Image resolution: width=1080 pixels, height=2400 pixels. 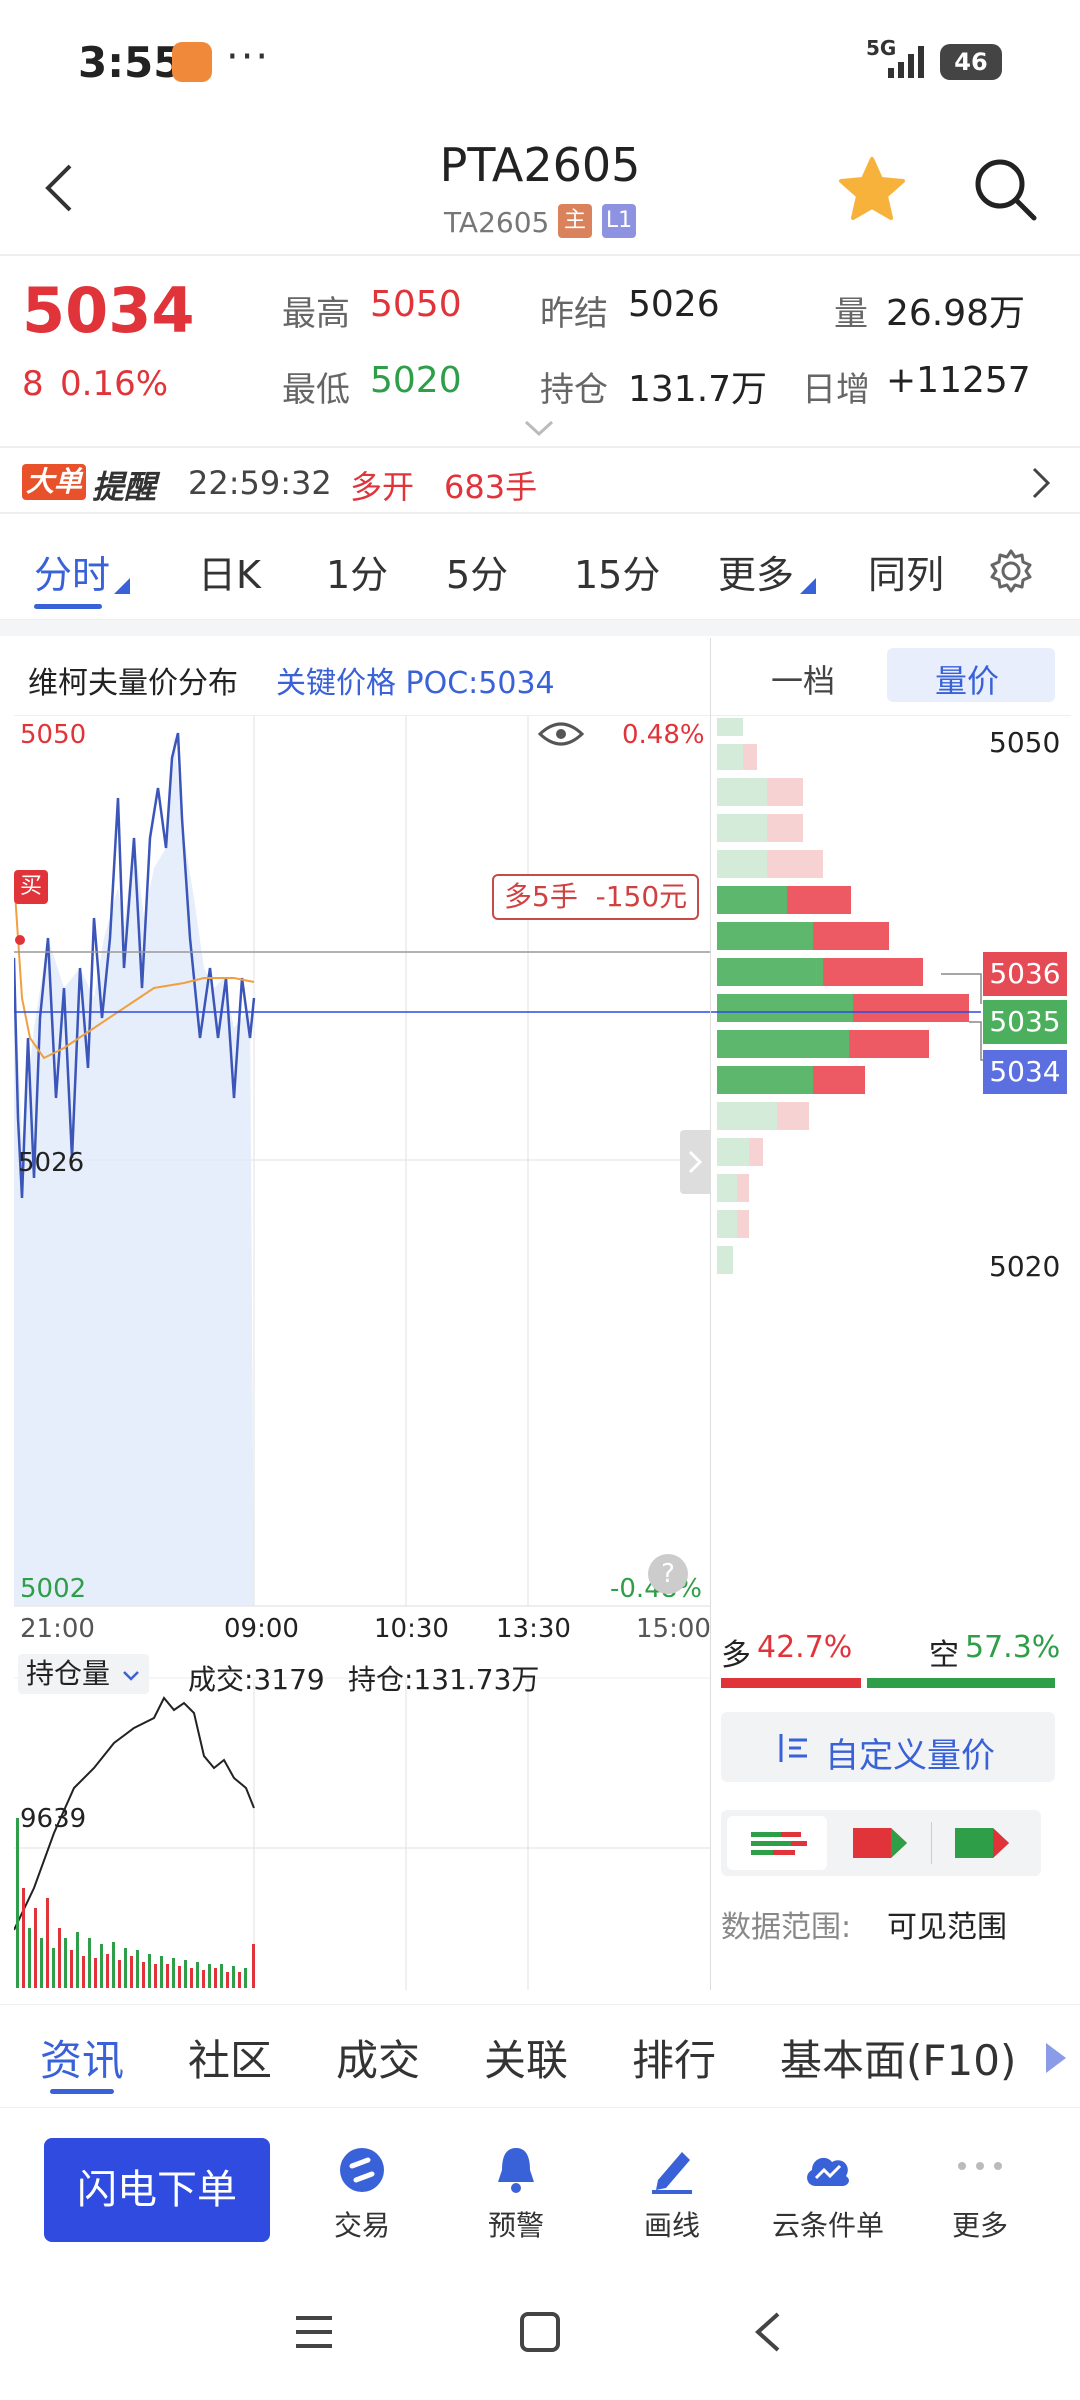 What do you see at coordinates (229, 571) in the screenshot?
I see `tab-daily-k: 日K` at bounding box center [229, 571].